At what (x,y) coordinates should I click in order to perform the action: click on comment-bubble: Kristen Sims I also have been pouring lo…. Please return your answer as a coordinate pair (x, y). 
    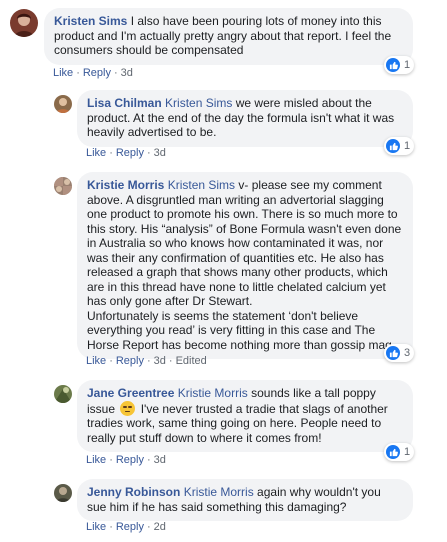
    Looking at the image, I should click on (228, 36).